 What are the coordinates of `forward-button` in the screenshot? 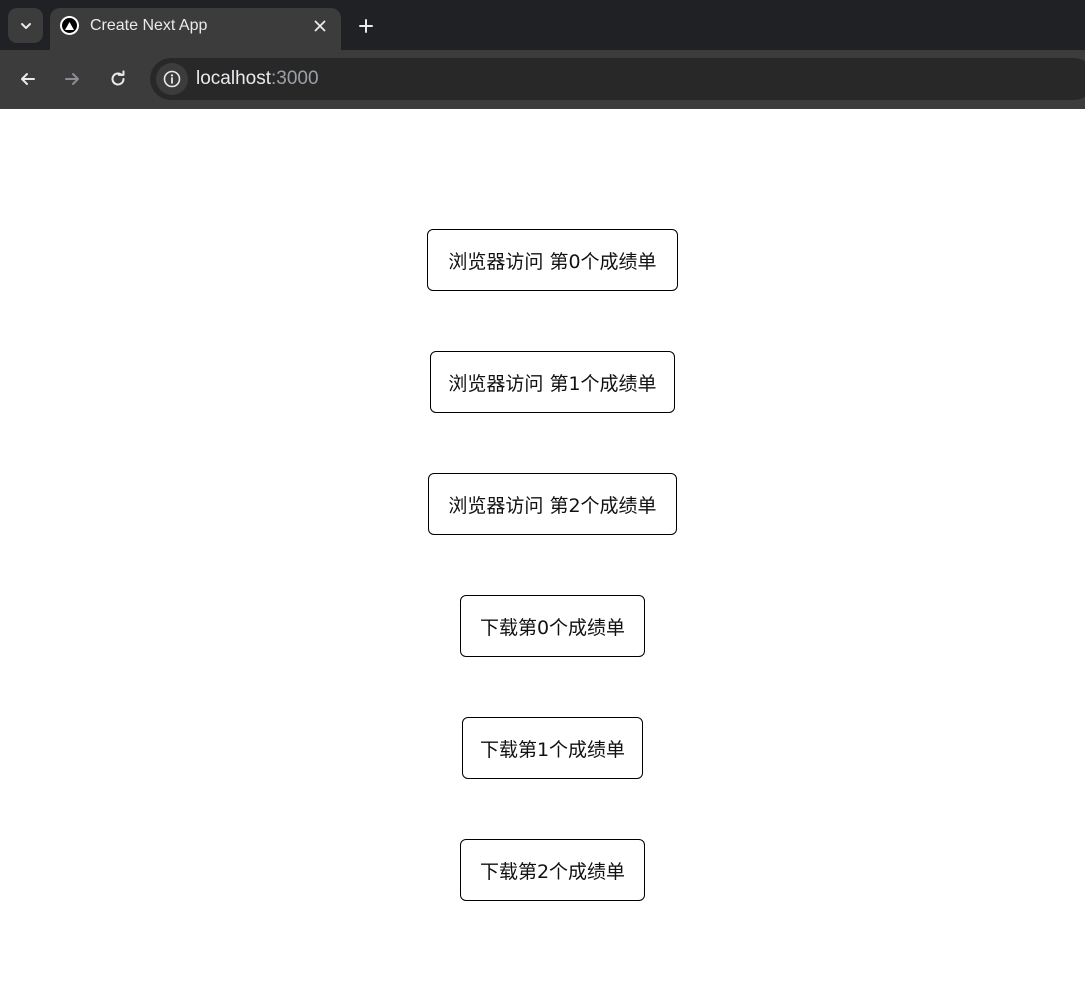 It's located at (72, 79).